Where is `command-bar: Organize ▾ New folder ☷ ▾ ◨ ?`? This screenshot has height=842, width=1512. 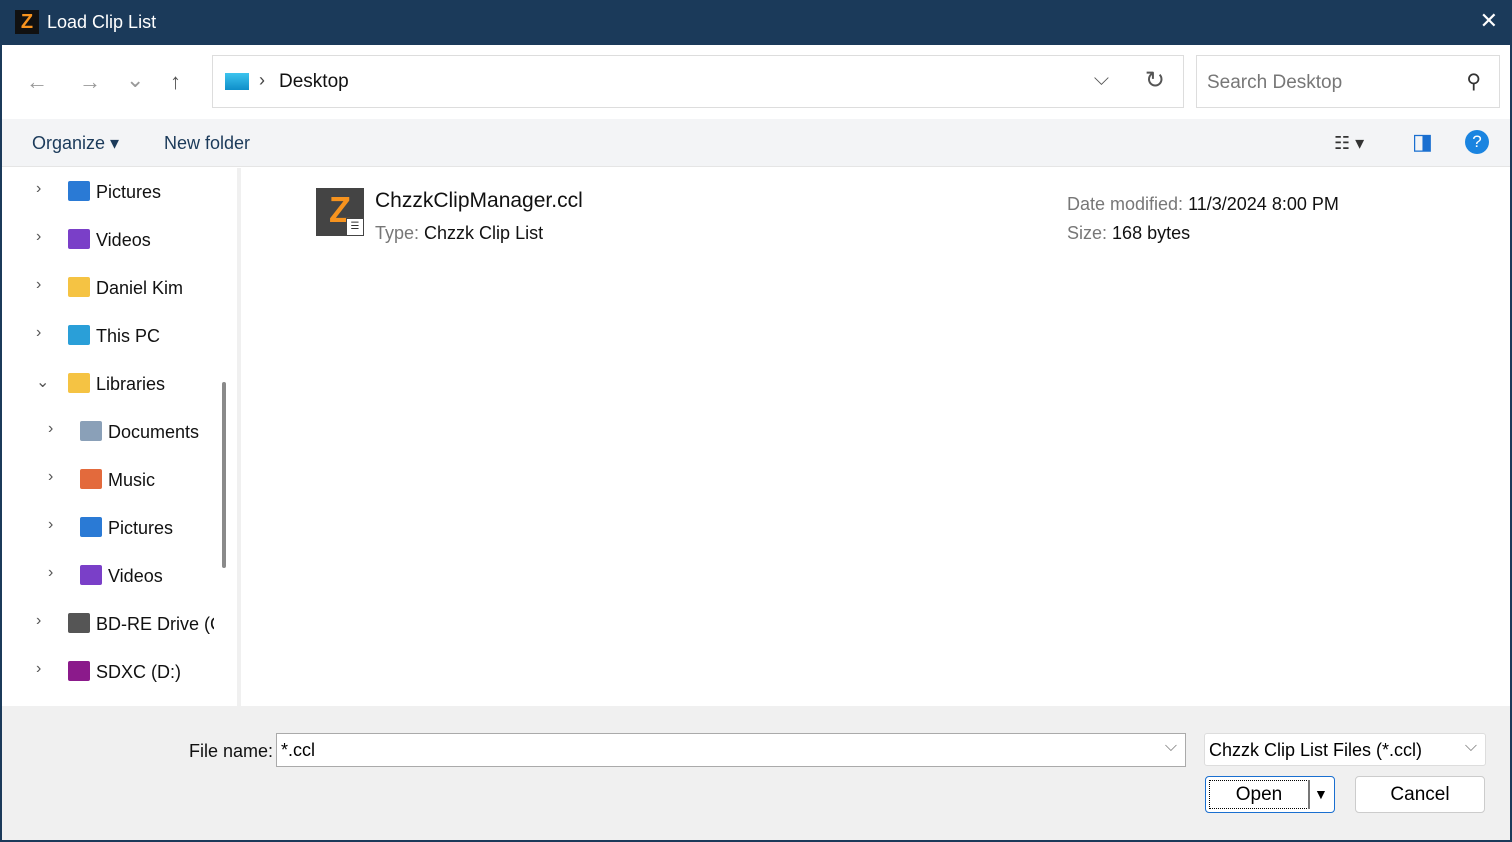 command-bar: Organize ▾ New folder ☷ ▾ ◨ ? is located at coordinates (756, 143).